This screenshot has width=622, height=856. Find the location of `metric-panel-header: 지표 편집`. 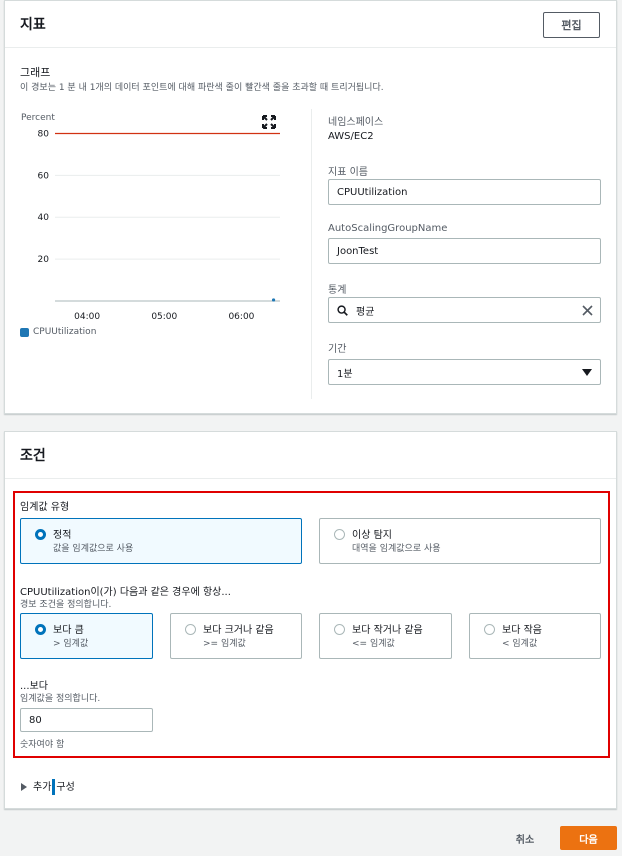

metric-panel-header: 지표 편집 is located at coordinates (310, 24).